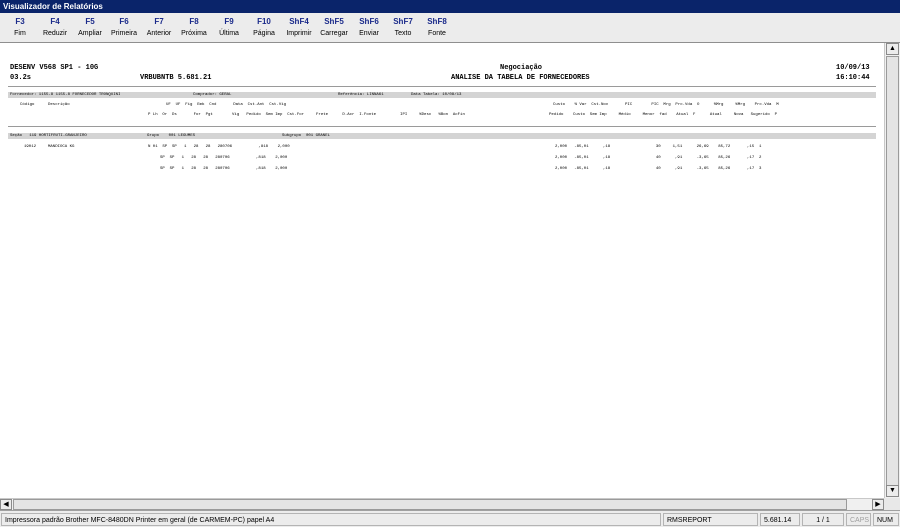 This screenshot has width=900, height=527. What do you see at coordinates (21, 78) in the screenshot?
I see `report-version: 03.2s` at bounding box center [21, 78].